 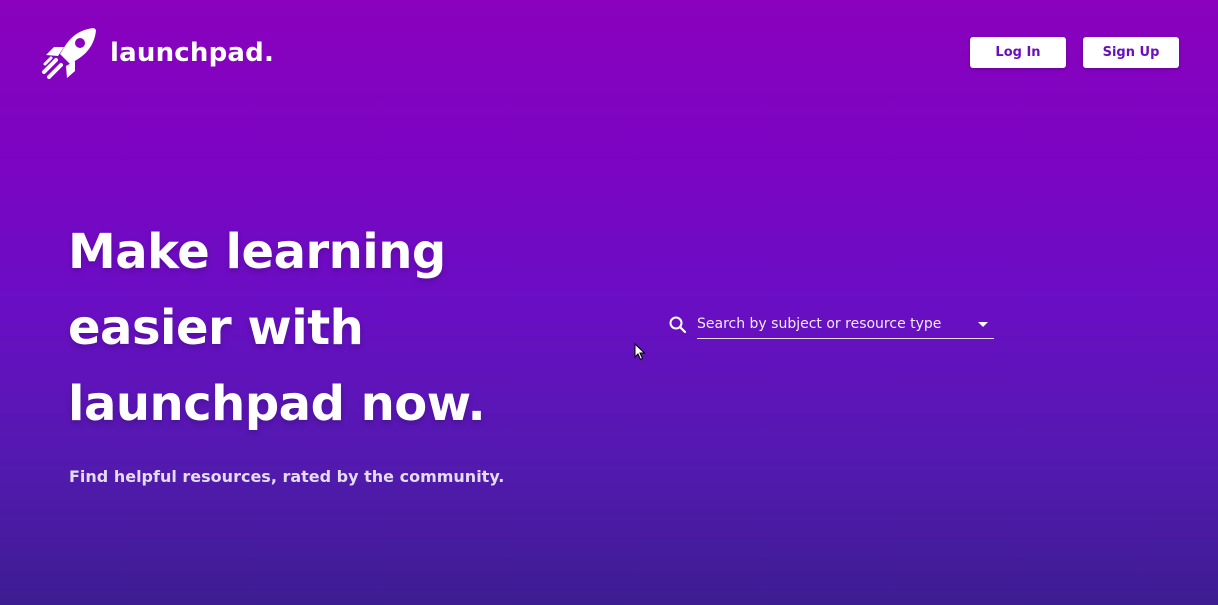 What do you see at coordinates (983, 324) in the screenshot?
I see `chevron-down-icon` at bounding box center [983, 324].